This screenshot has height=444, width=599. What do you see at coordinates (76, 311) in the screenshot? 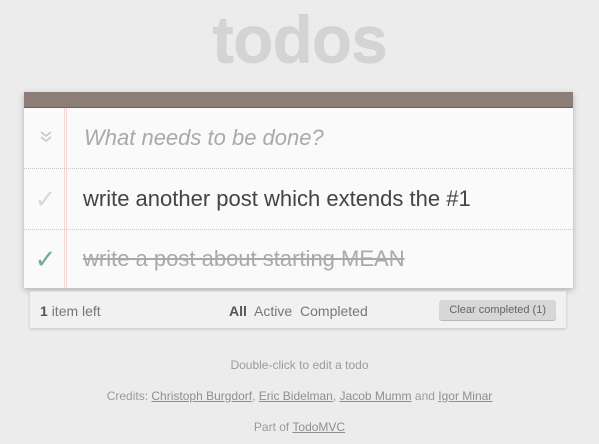
I see `items-left-suffix: item left` at bounding box center [76, 311].